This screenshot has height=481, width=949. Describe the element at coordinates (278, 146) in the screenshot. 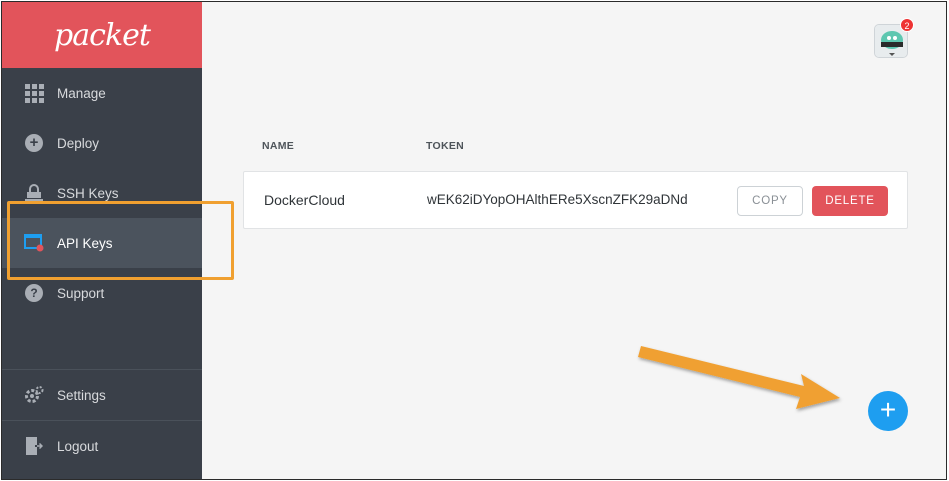

I see `column-header-name: NAME` at that location.